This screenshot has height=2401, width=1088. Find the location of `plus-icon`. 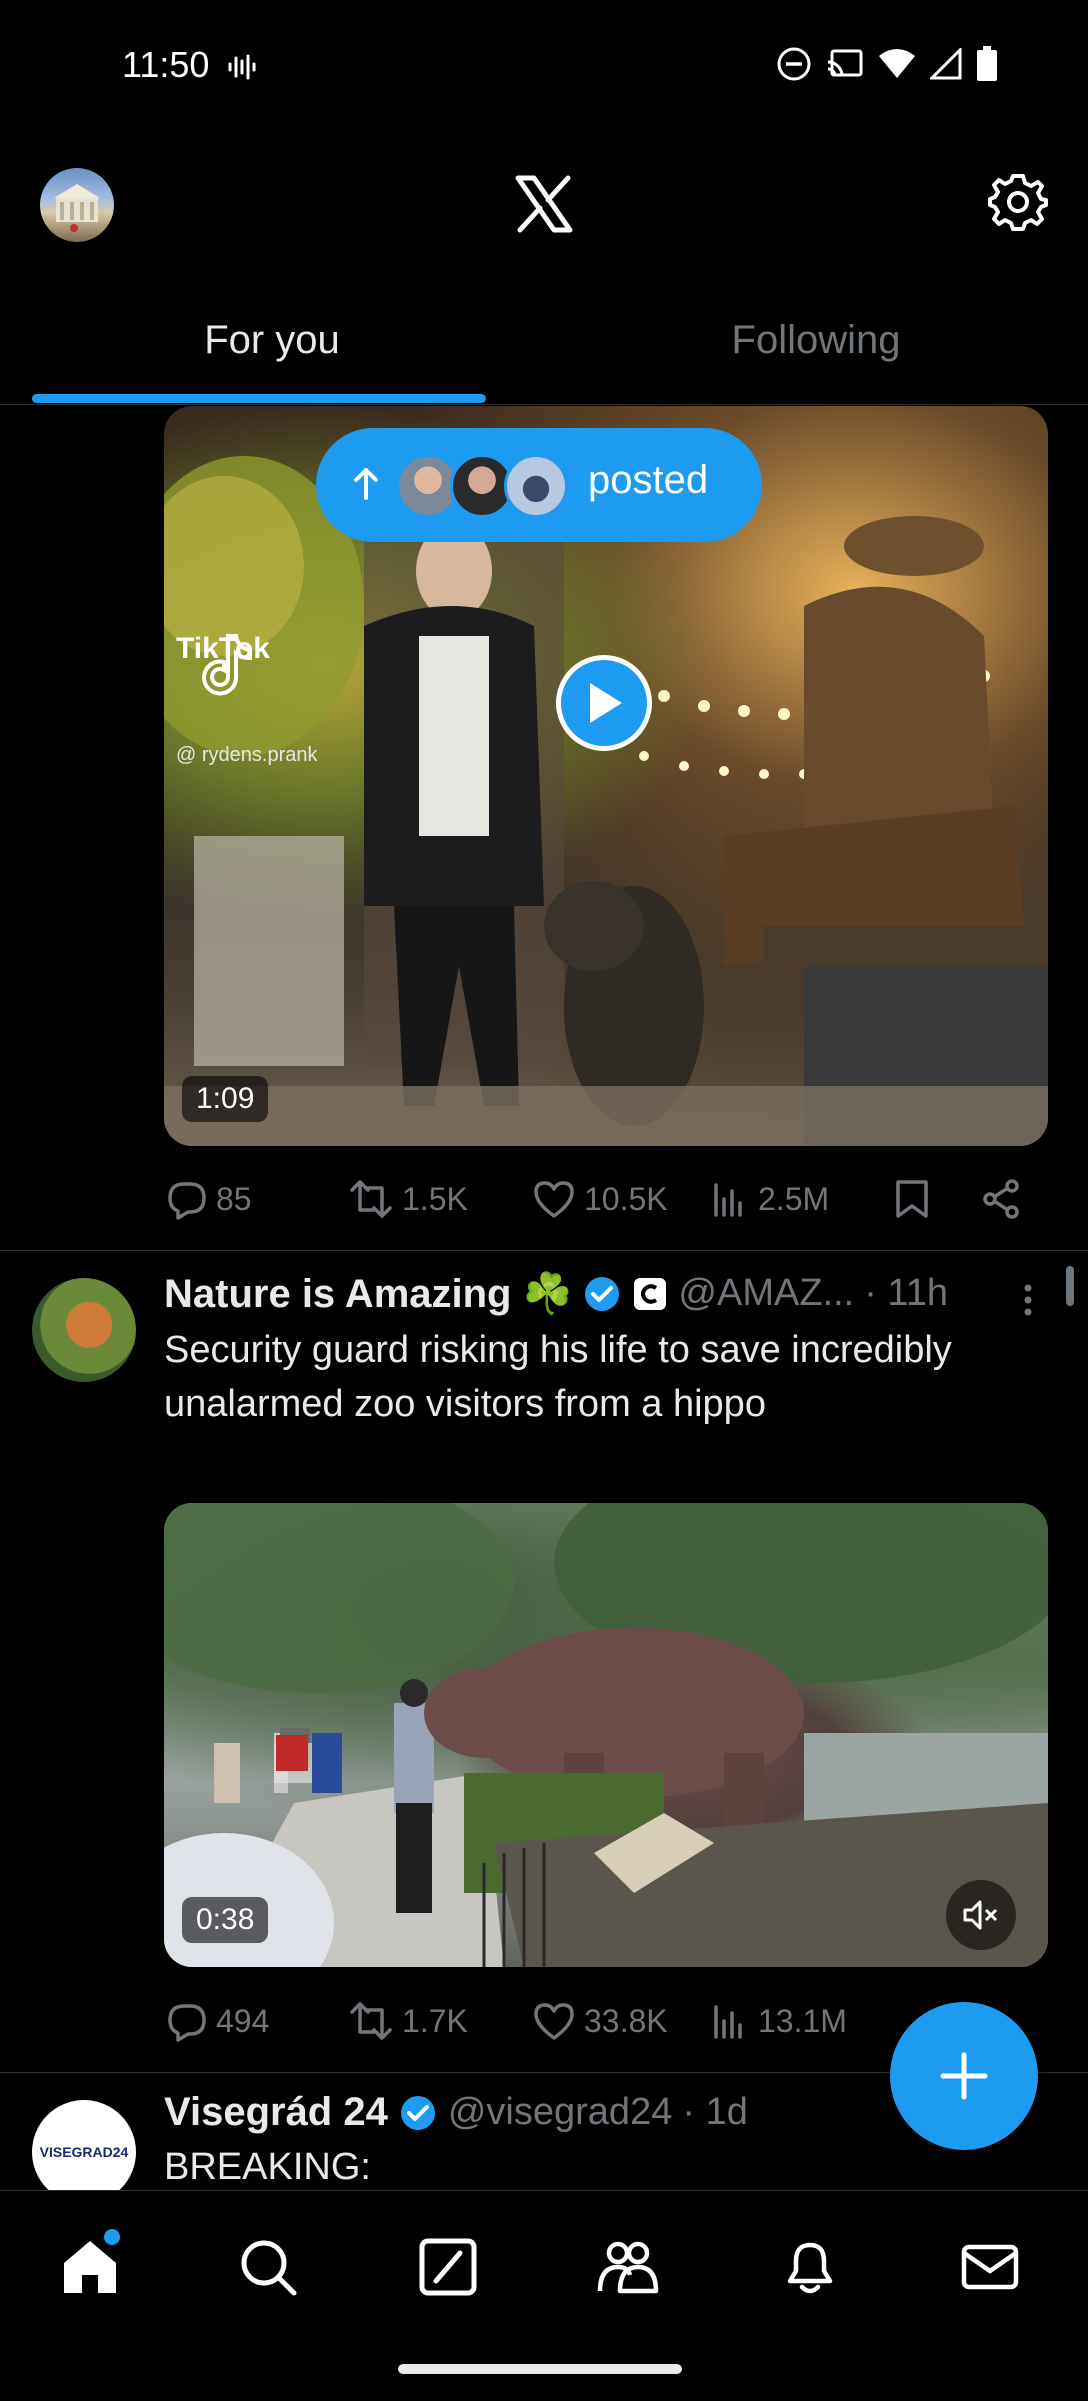

plus-icon is located at coordinates (964, 2076).